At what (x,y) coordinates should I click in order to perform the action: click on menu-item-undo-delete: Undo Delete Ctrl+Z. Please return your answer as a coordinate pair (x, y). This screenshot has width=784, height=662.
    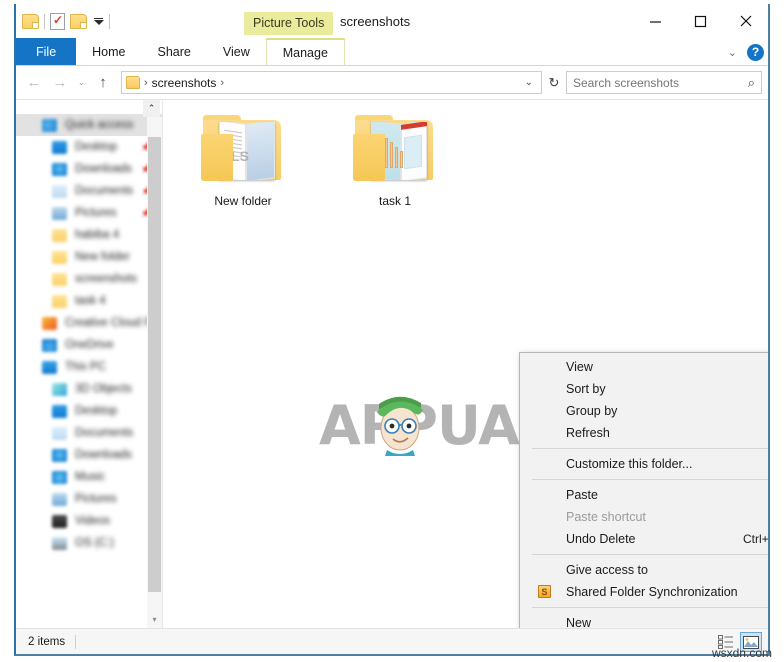
    Looking at the image, I should click on (644, 539).